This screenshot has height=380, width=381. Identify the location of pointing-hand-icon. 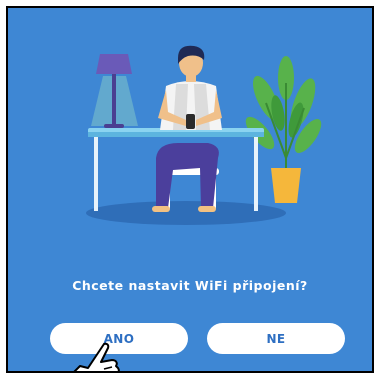
(96, 356).